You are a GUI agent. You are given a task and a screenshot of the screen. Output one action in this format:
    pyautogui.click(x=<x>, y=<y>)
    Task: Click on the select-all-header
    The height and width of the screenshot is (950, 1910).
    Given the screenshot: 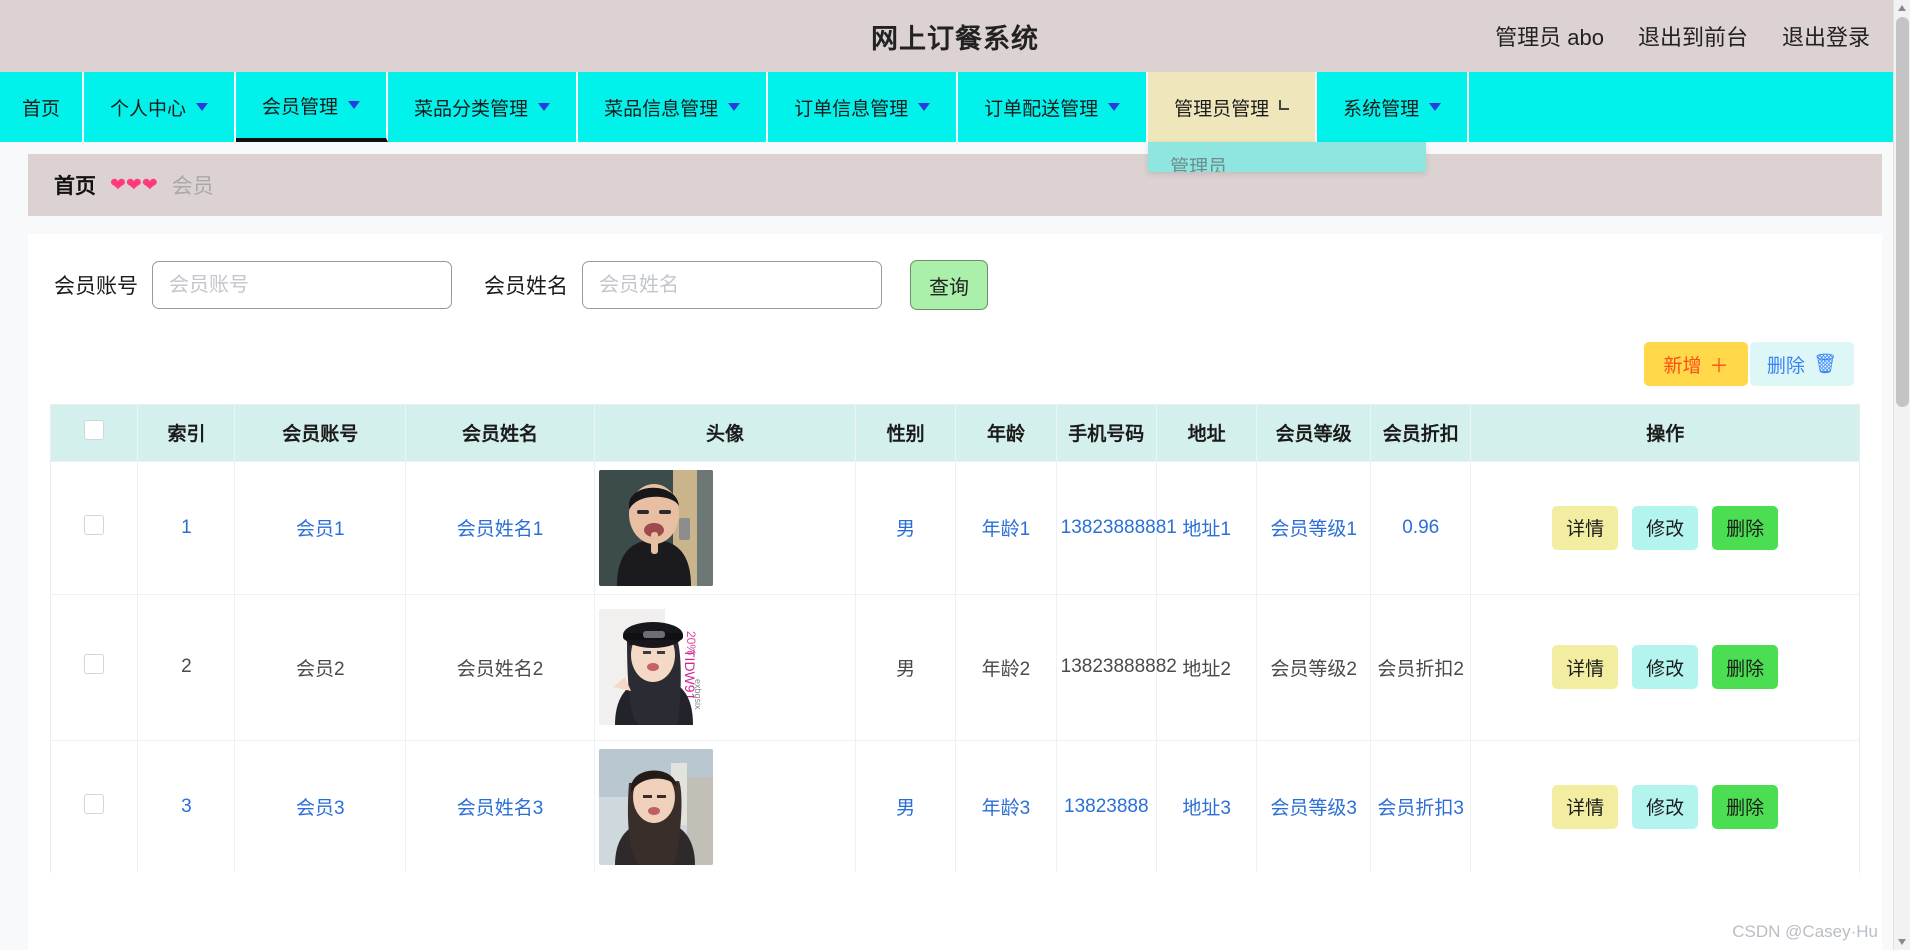 What is the action you would take?
    pyautogui.click(x=95, y=433)
    